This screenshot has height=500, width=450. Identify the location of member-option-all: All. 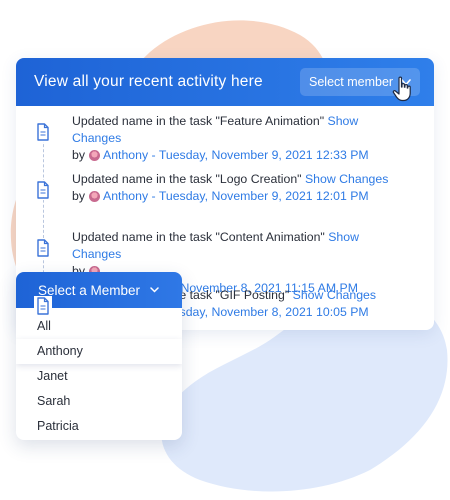
(99, 326).